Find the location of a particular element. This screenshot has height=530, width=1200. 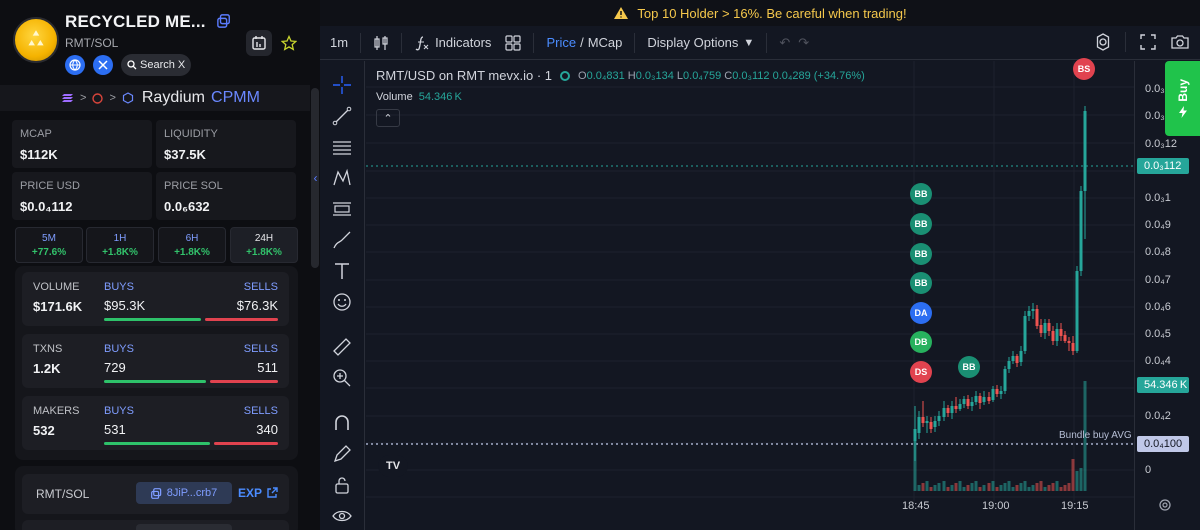

copy-icon is located at coordinates (224, 21).